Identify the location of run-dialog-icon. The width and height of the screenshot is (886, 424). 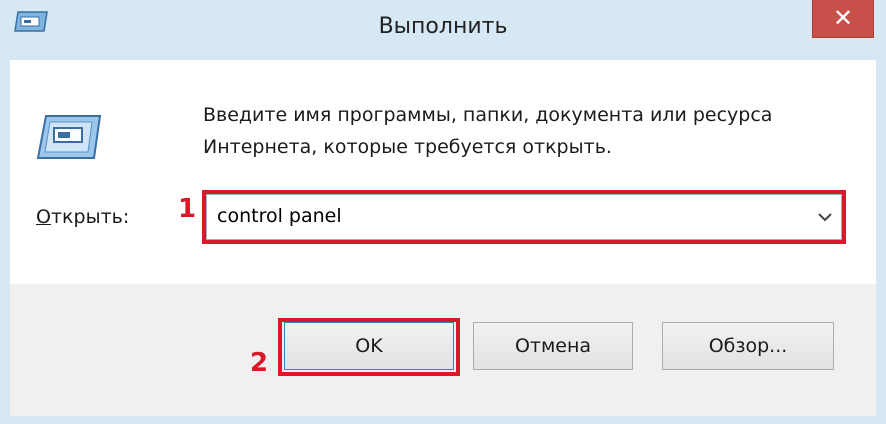
(69, 137).